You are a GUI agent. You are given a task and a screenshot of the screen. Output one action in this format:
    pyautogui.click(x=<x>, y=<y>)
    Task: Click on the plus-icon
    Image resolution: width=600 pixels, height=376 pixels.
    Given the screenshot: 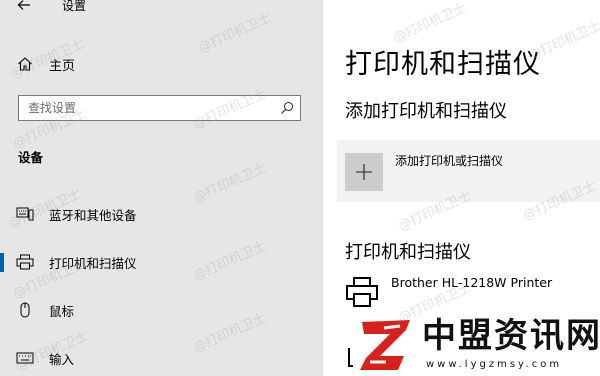 What is the action you would take?
    pyautogui.click(x=364, y=172)
    